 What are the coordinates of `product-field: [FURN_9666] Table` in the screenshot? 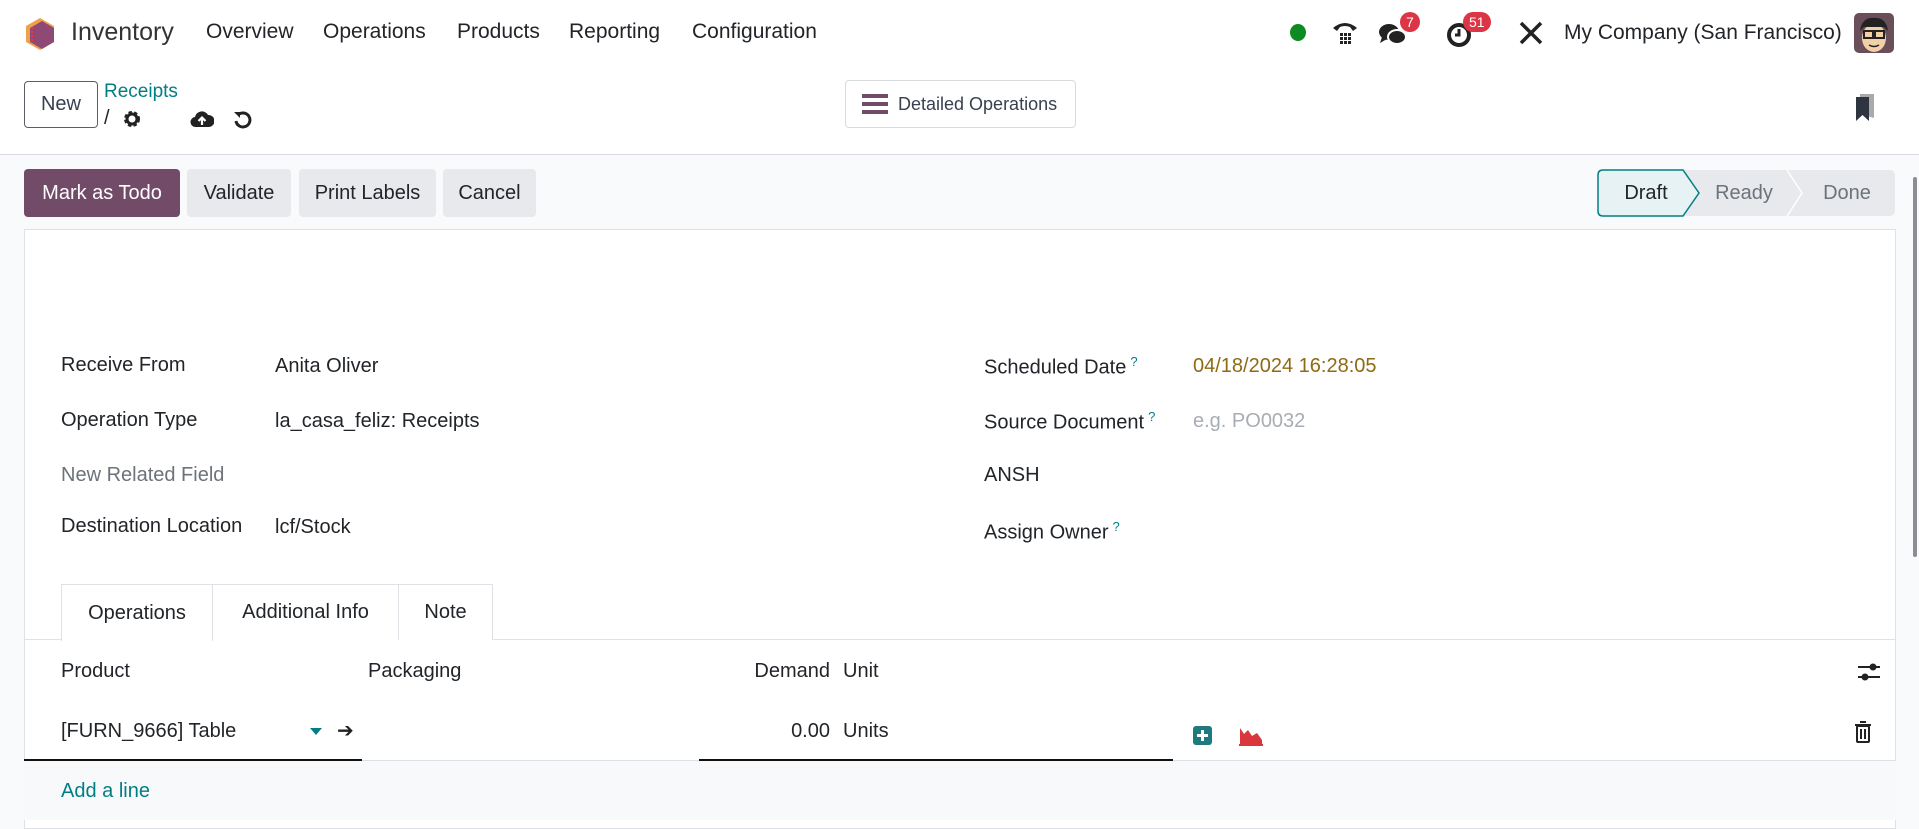 It's located at (148, 731).